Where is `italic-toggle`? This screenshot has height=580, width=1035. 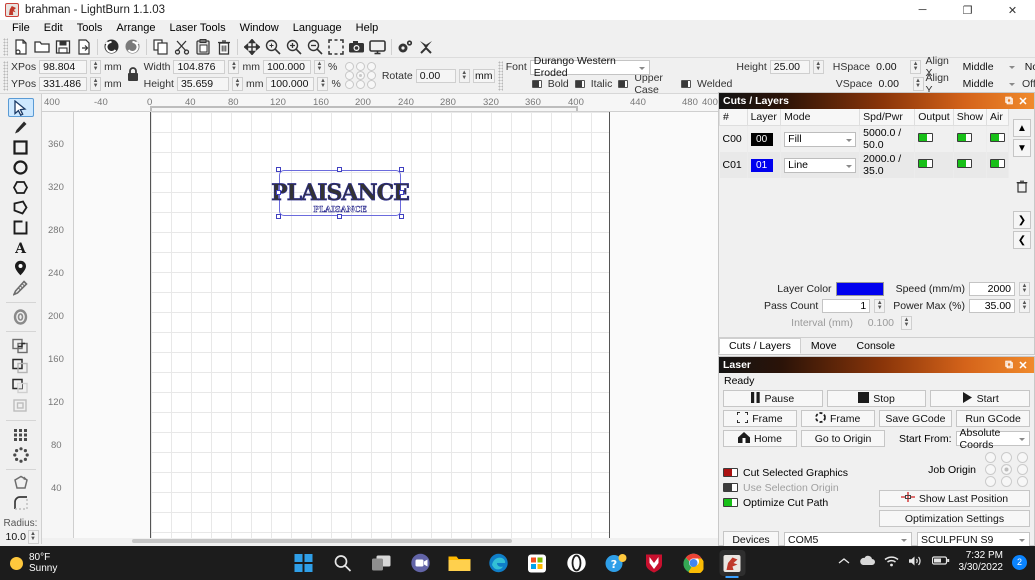
italic-toggle is located at coordinates (579, 84).